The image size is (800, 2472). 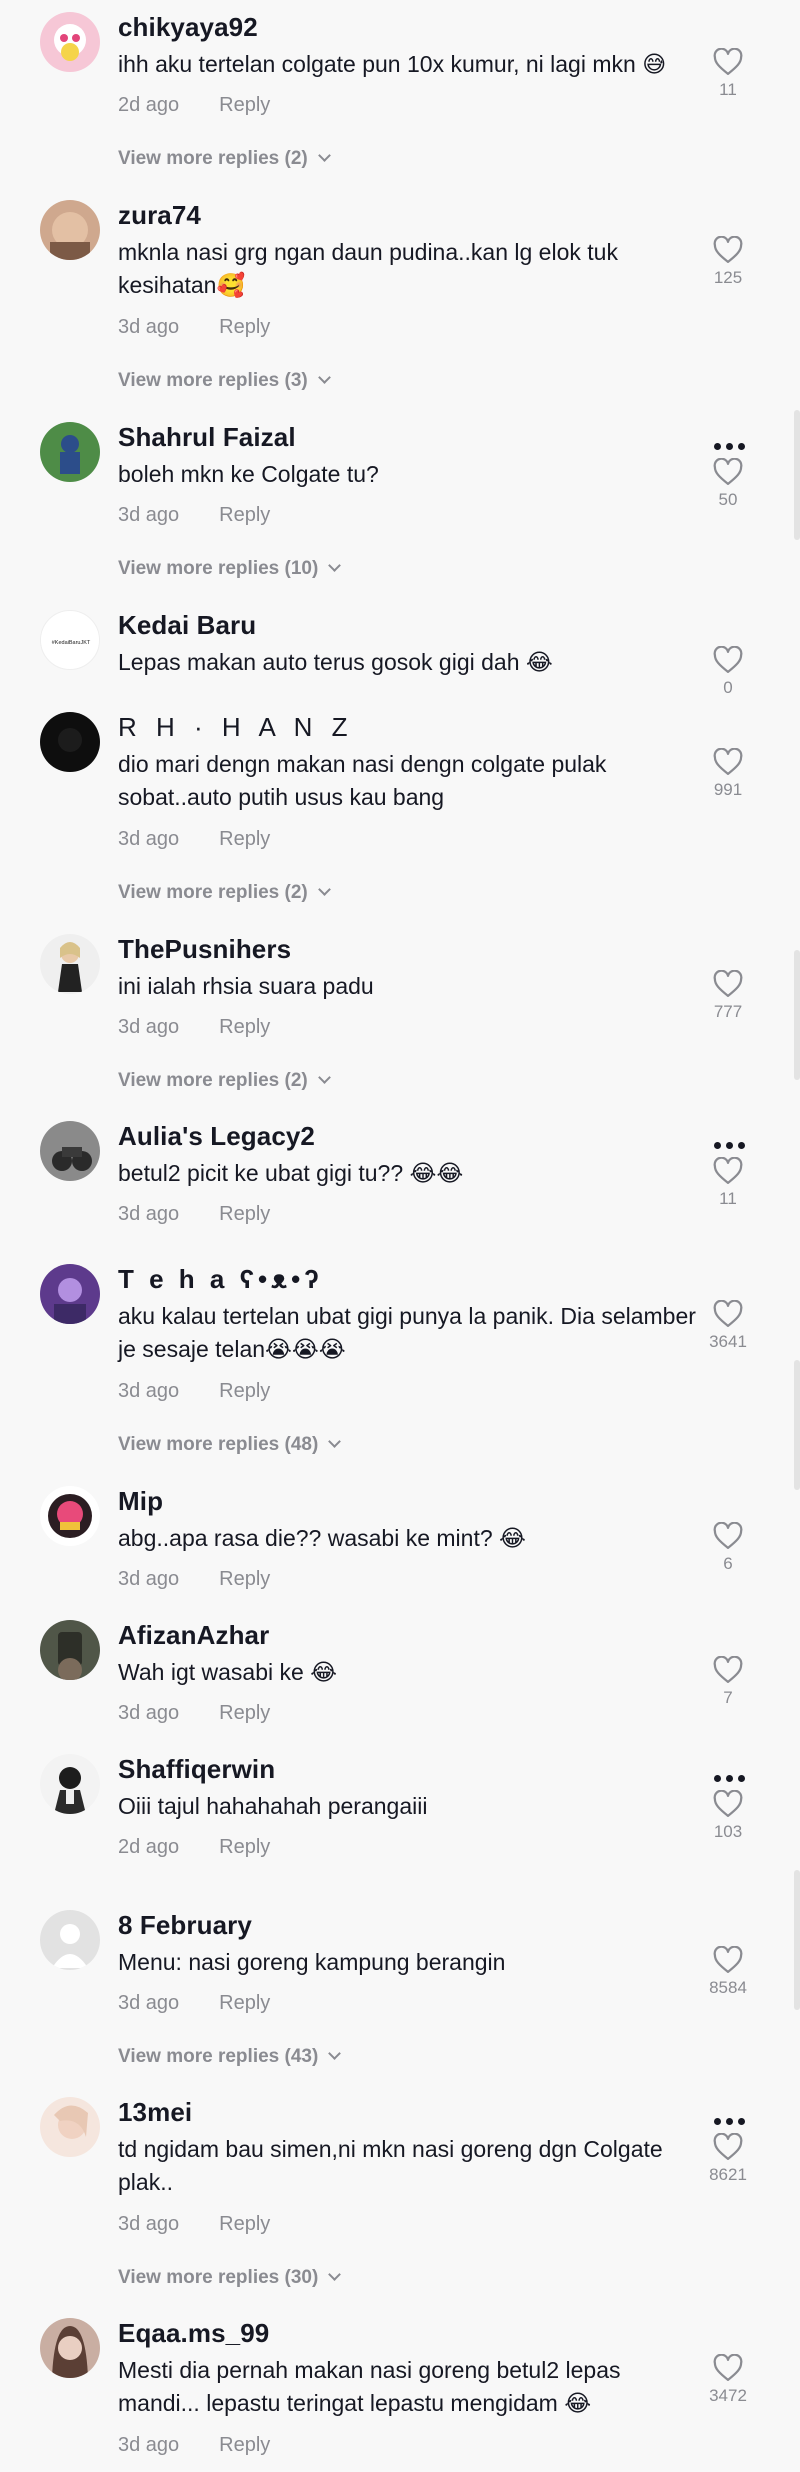 What do you see at coordinates (218, 2056) in the screenshot?
I see `view-more-label: View more replies (43)` at bounding box center [218, 2056].